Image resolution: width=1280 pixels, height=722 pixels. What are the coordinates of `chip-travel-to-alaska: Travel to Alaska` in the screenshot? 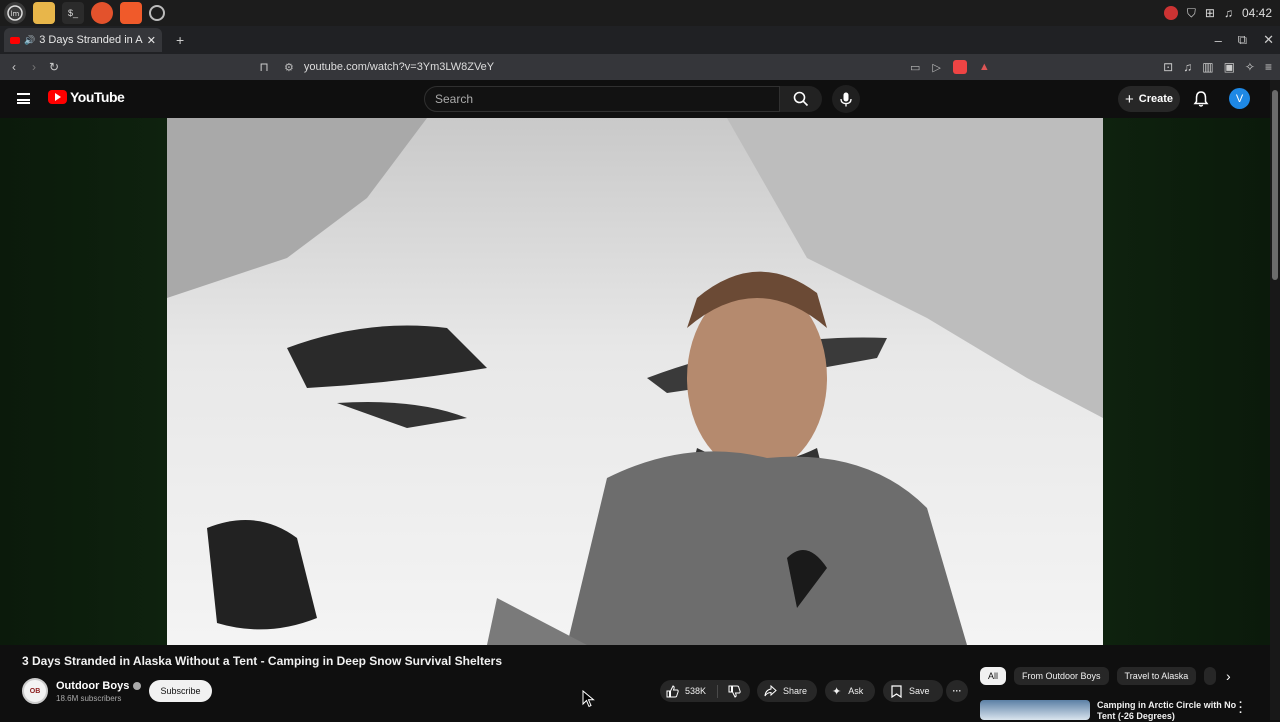 It's located at (1156, 676).